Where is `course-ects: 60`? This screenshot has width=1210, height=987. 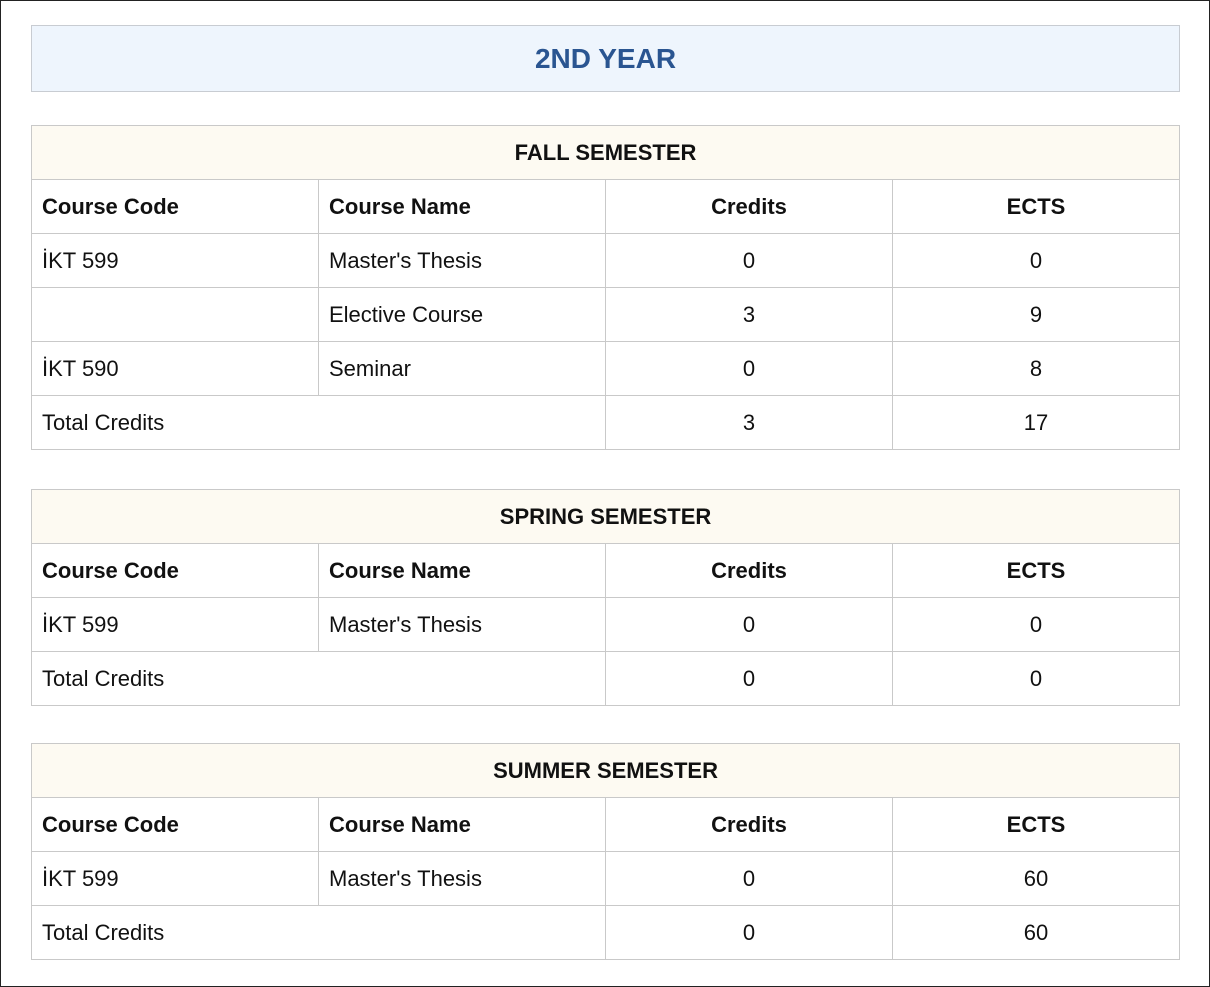 course-ects: 60 is located at coordinates (1036, 878).